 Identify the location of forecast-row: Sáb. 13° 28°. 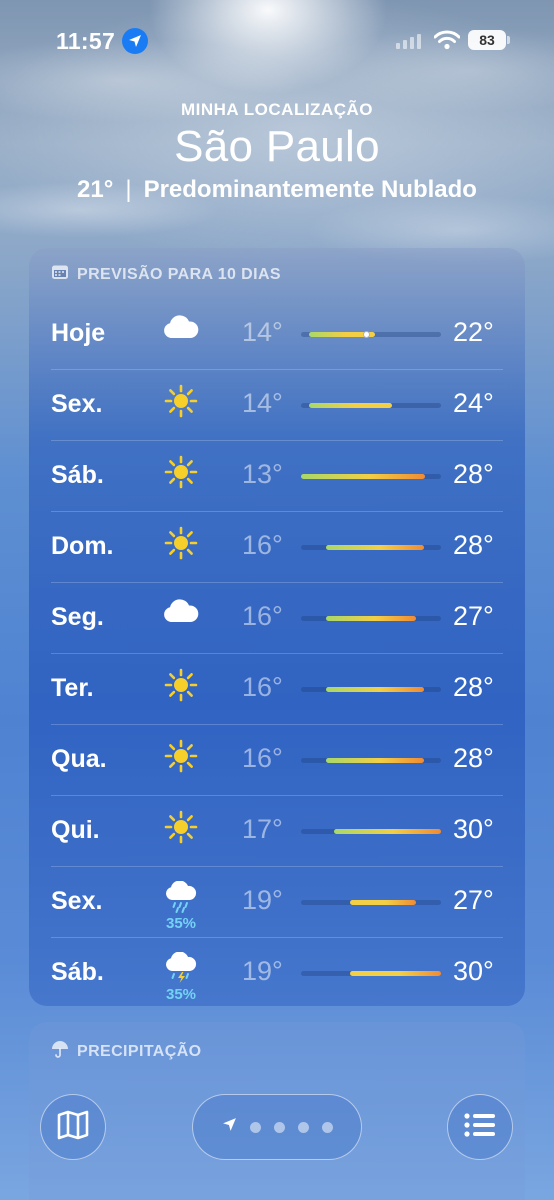
(277, 476).